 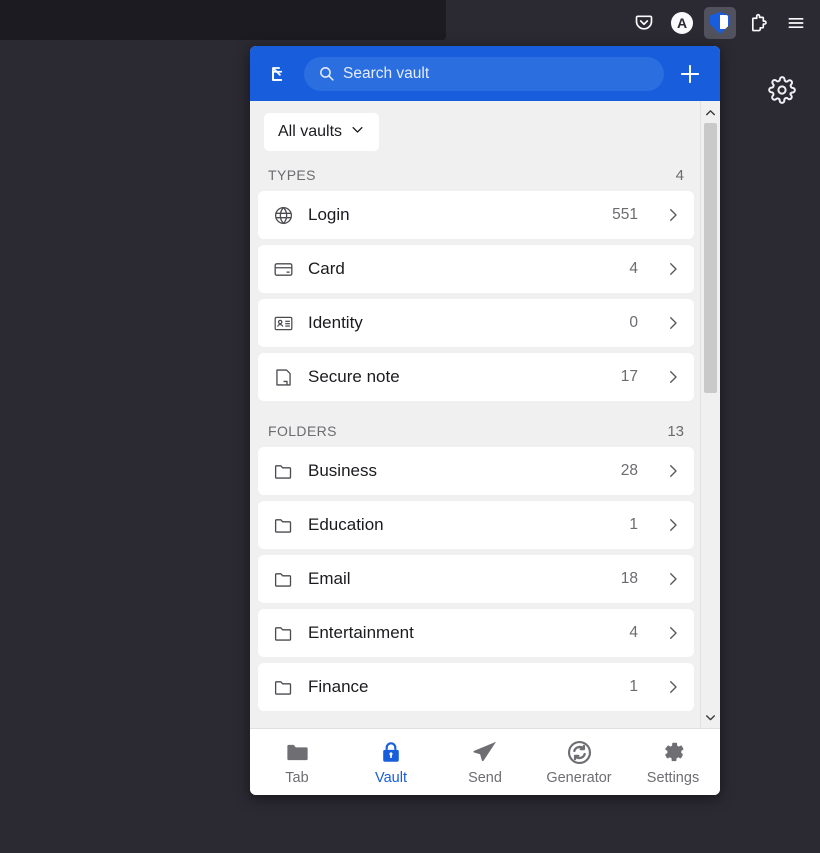 I want to click on vault-row-secure-note: Secure note 17, so click(x=476, y=377).